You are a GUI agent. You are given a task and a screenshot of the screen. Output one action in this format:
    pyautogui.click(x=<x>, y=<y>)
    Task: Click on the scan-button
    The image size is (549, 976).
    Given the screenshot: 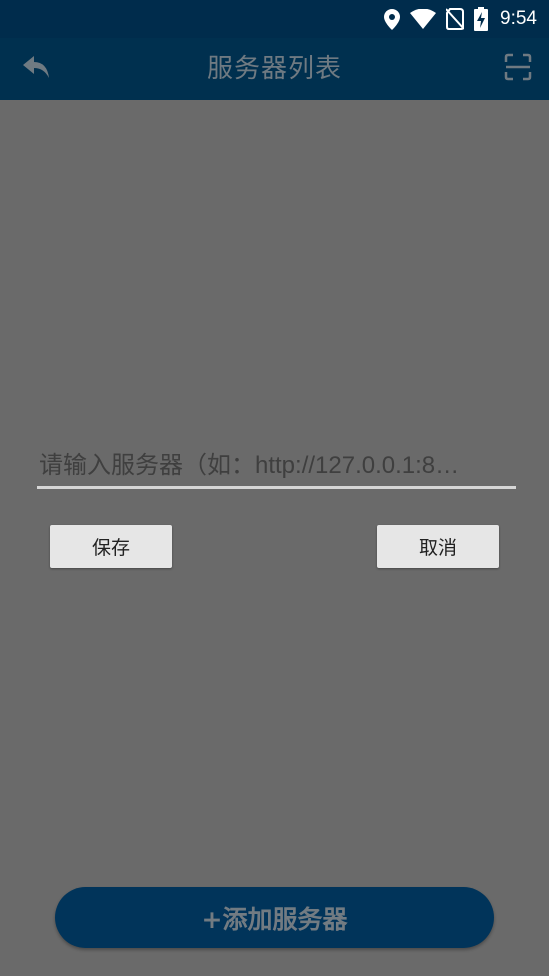 What is the action you would take?
    pyautogui.click(x=518, y=69)
    